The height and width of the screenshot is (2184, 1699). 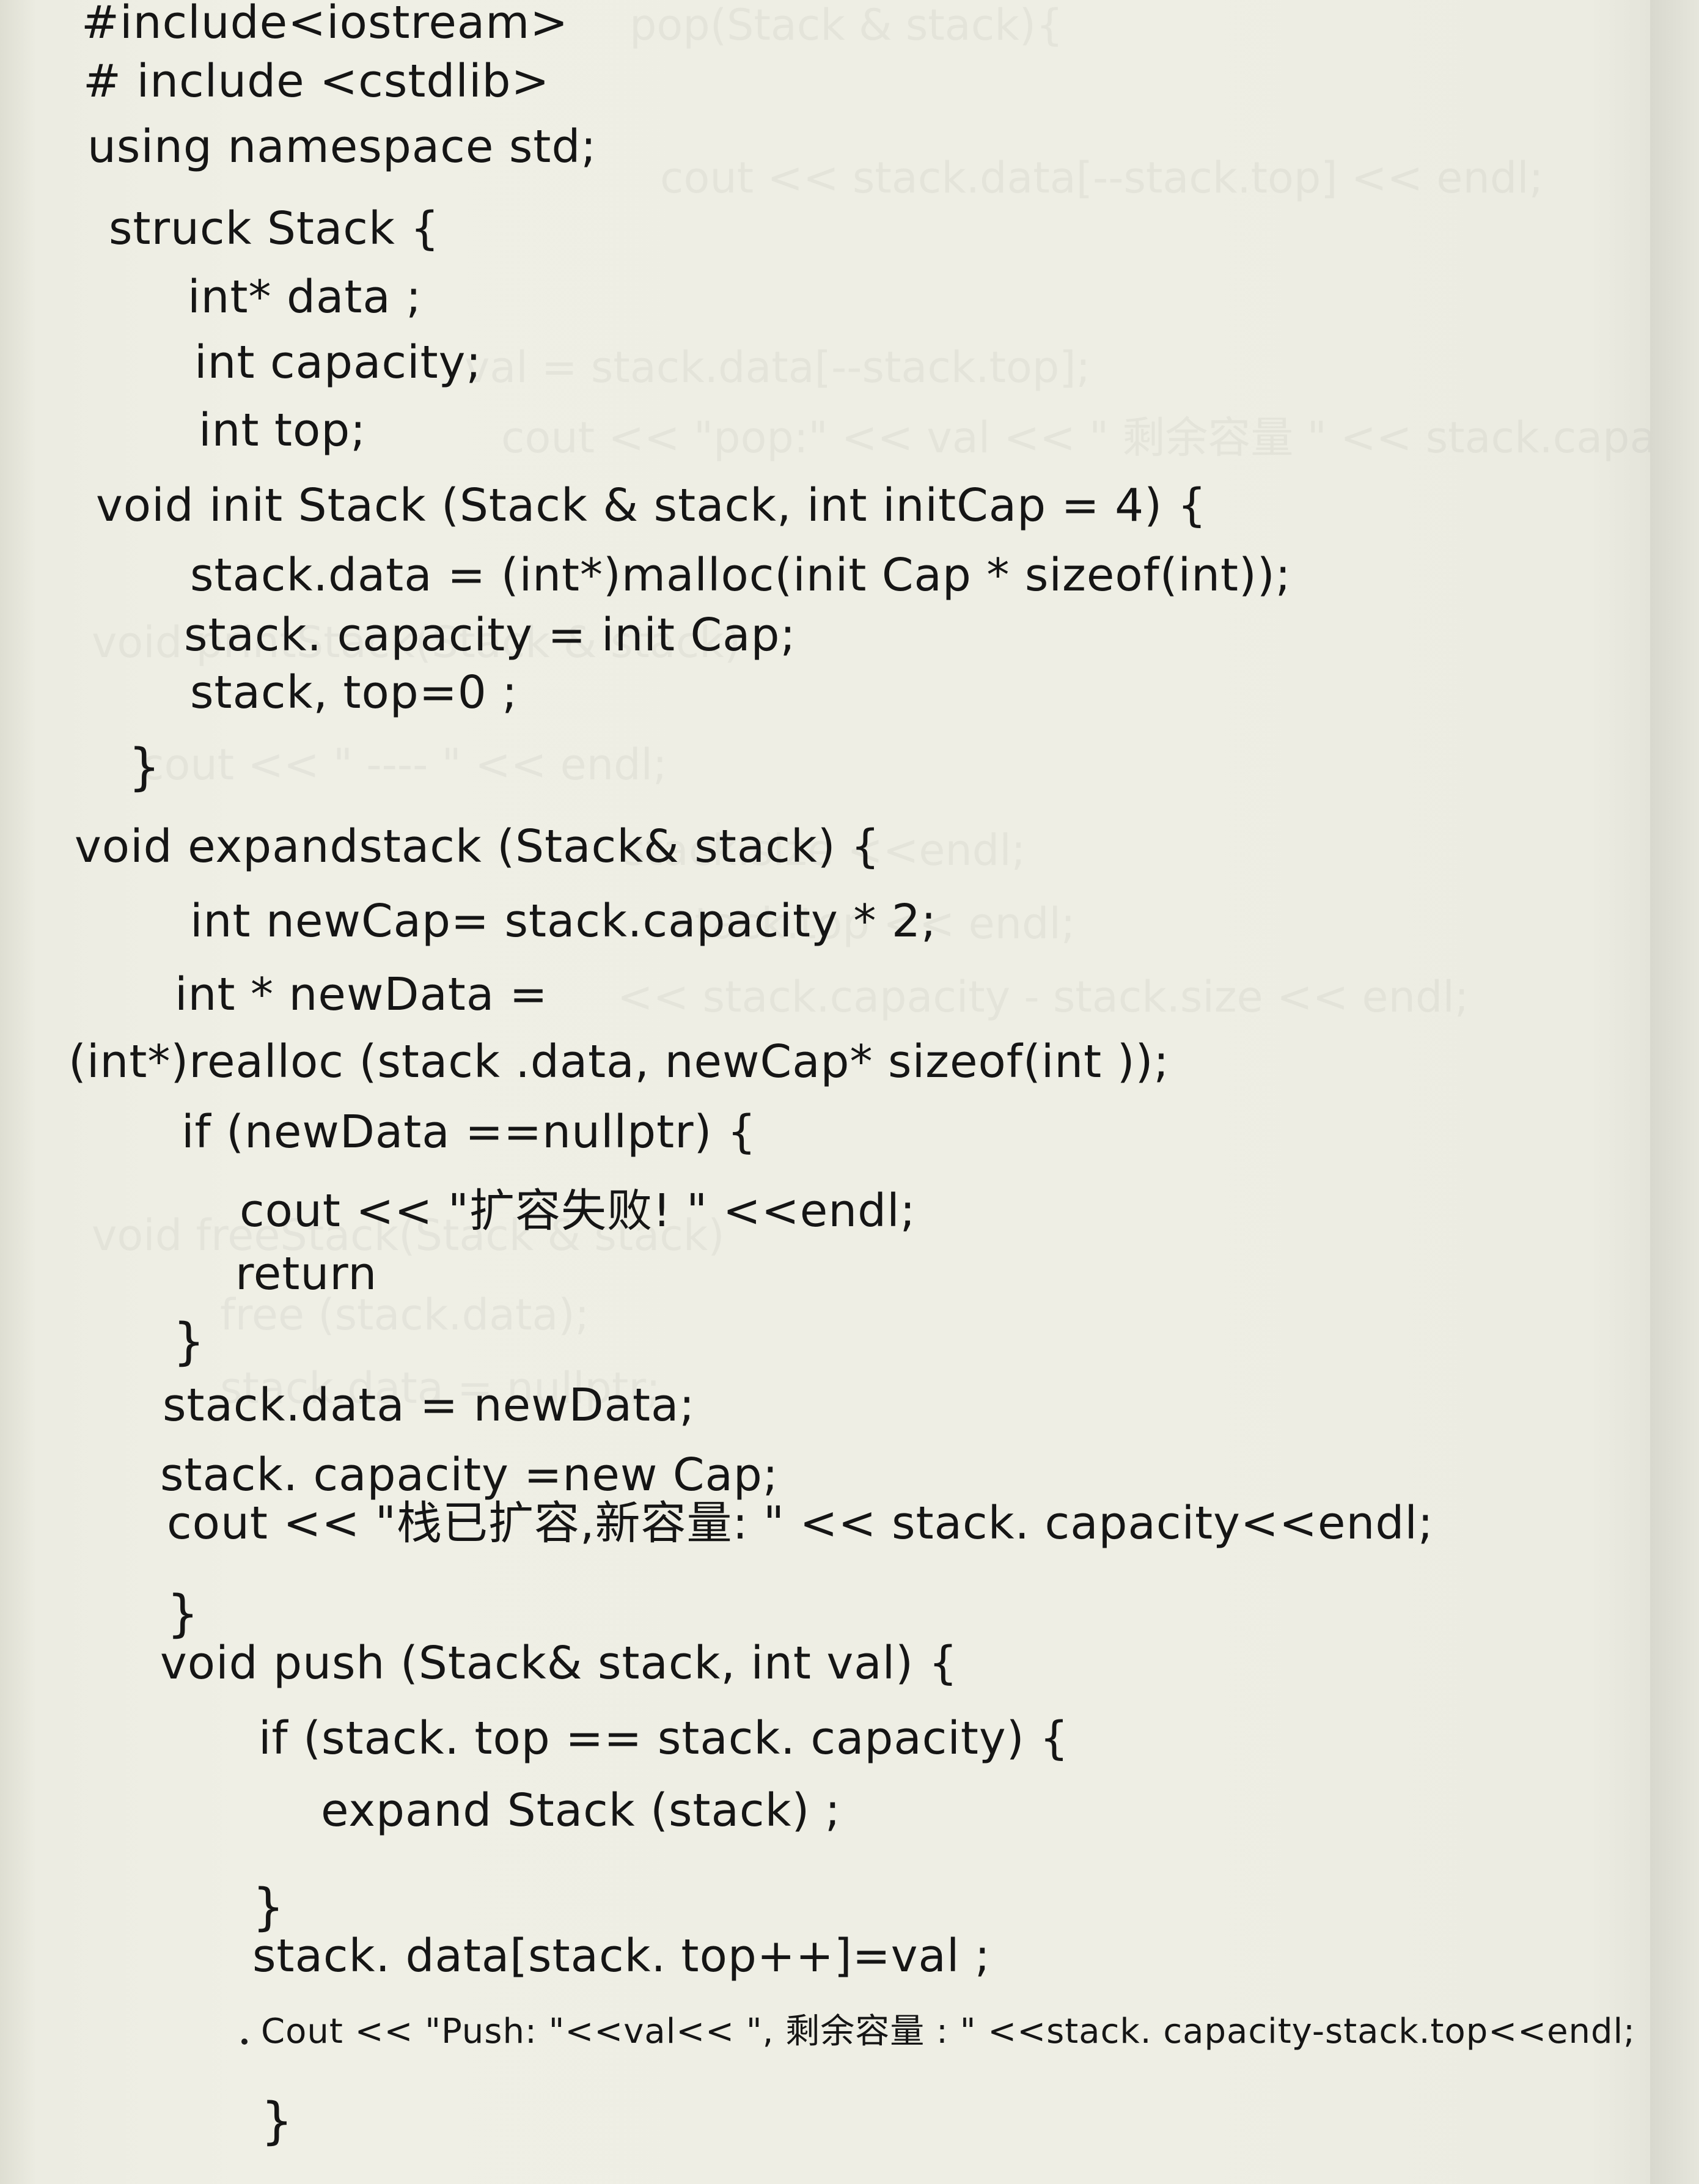 What do you see at coordinates (183, 1614) in the screenshot?
I see `code-line-close-expand: }` at bounding box center [183, 1614].